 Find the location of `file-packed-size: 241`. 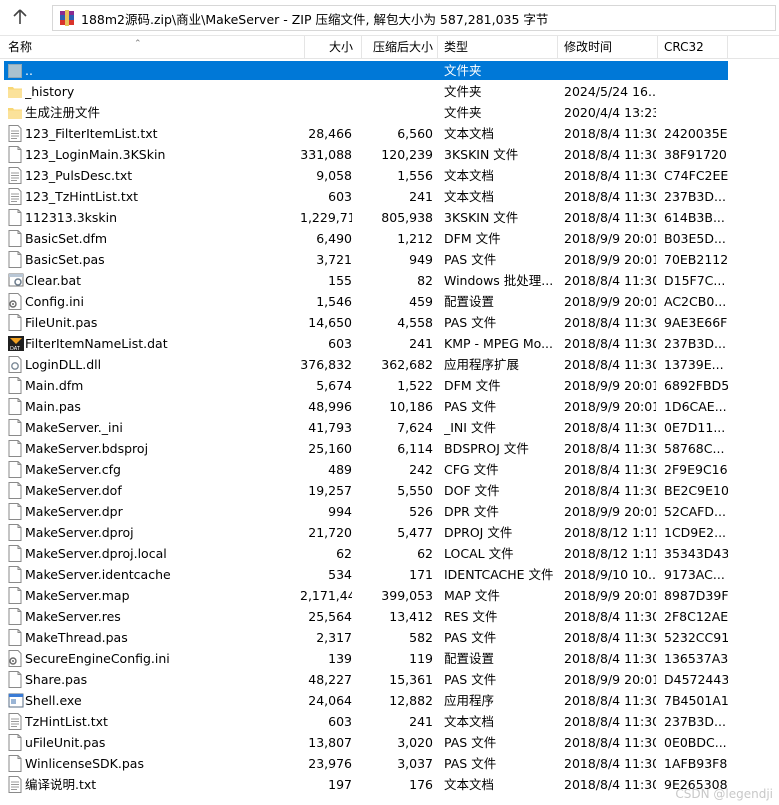

file-packed-size: 241 is located at coordinates (421, 343).